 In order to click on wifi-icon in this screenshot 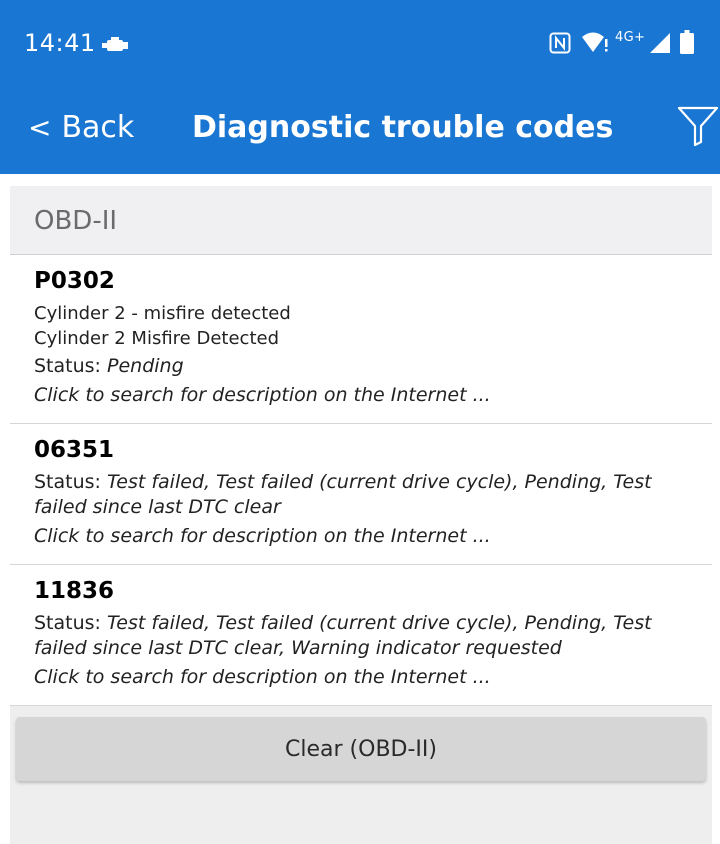, I will do `click(595, 42)`.